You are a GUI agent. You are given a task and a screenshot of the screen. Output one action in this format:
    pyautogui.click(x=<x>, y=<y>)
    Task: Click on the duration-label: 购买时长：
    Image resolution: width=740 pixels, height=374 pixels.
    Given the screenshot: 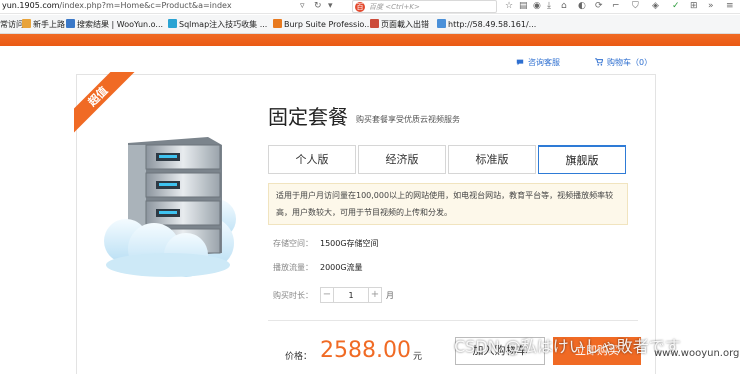 What is the action you would take?
    pyautogui.click(x=293, y=295)
    